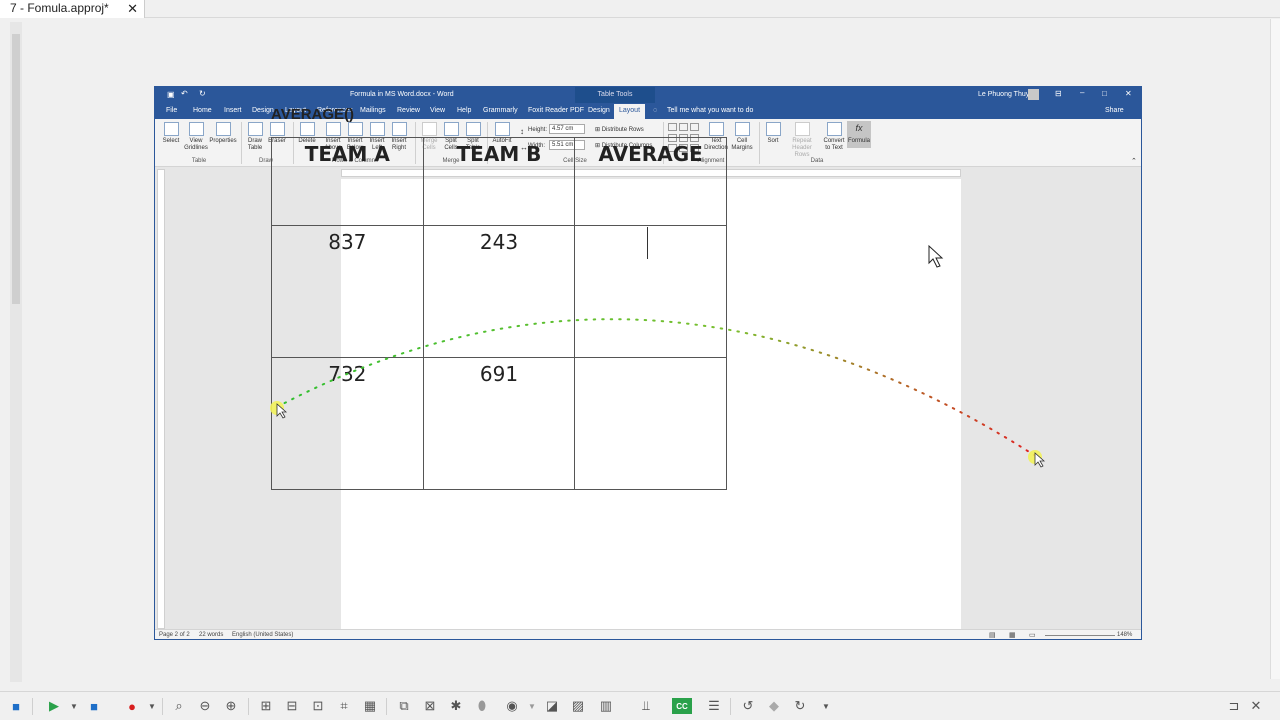 This screenshot has height=720, width=1280. What do you see at coordinates (532, 706) in the screenshot?
I see `audio-dropdown-icon: ▼` at bounding box center [532, 706].